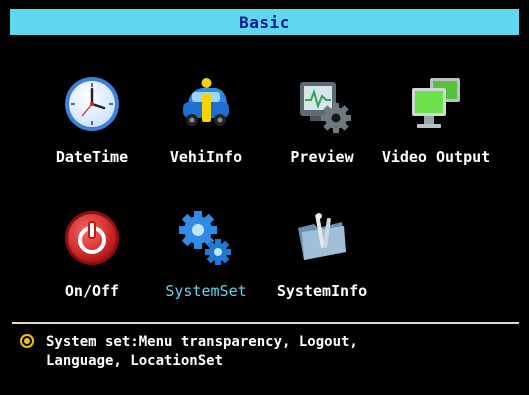 Image resolution: width=529 pixels, height=395 pixels. What do you see at coordinates (92, 157) in the screenshot?
I see `menu-item-label: DateTime` at bounding box center [92, 157].